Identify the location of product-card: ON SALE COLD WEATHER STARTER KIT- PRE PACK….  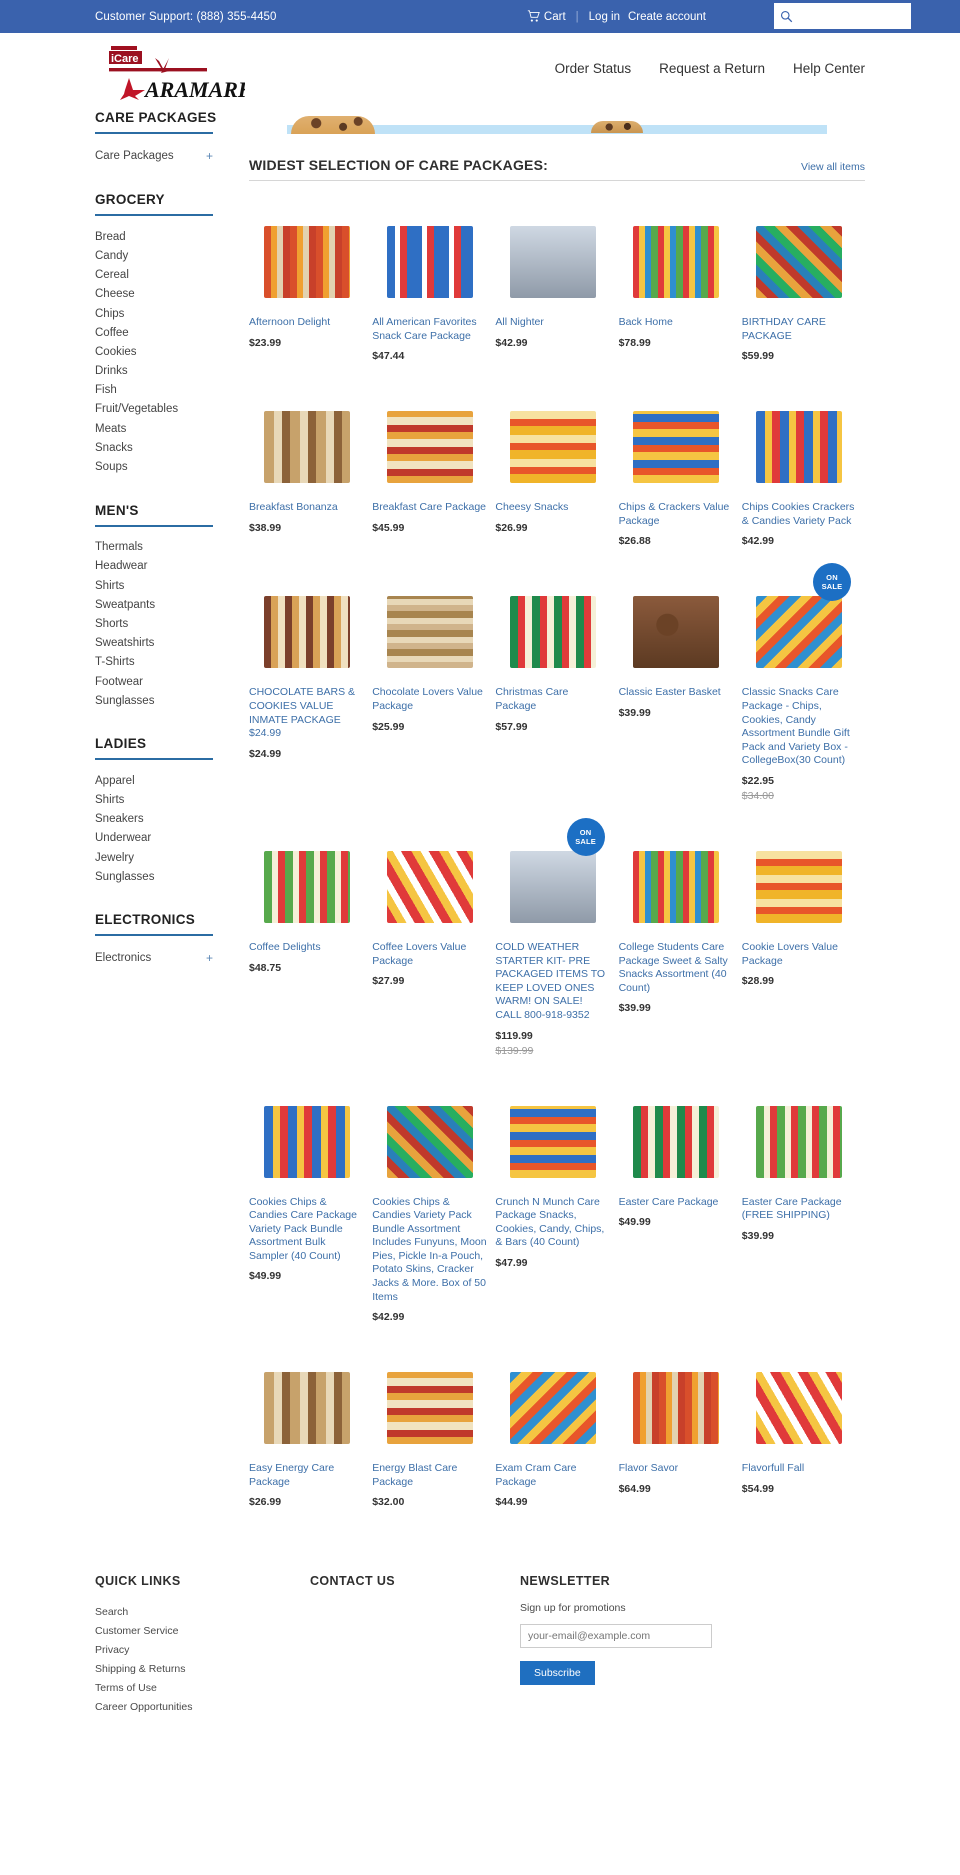
(556, 950).